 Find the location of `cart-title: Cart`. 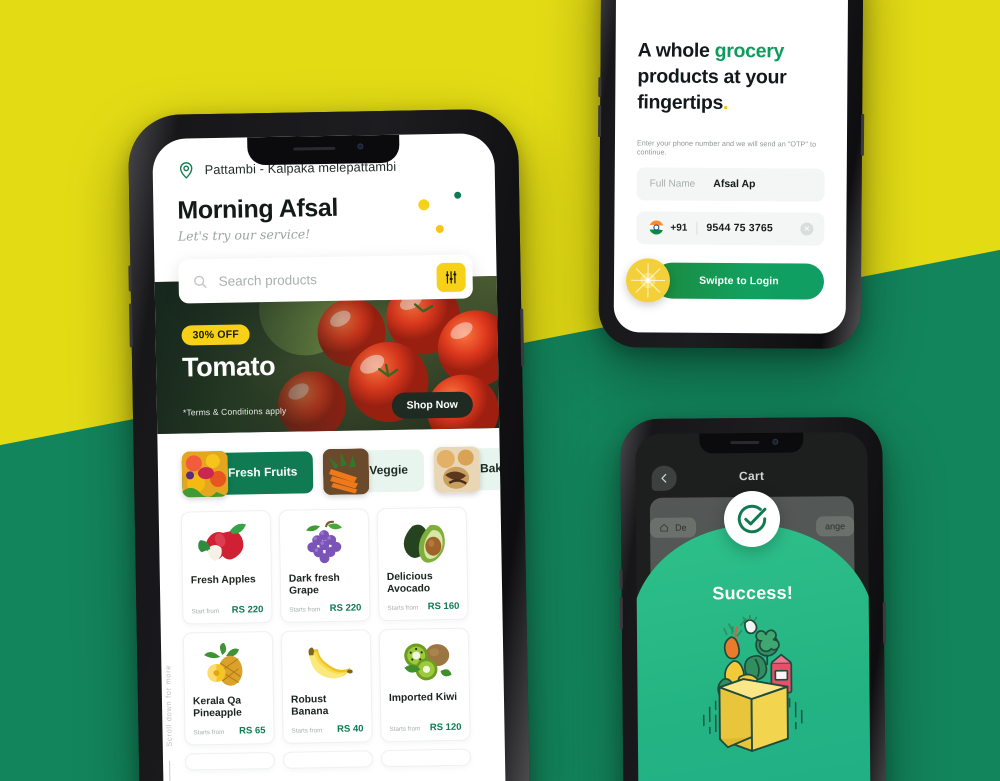

cart-title: Cart is located at coordinates (751, 476).